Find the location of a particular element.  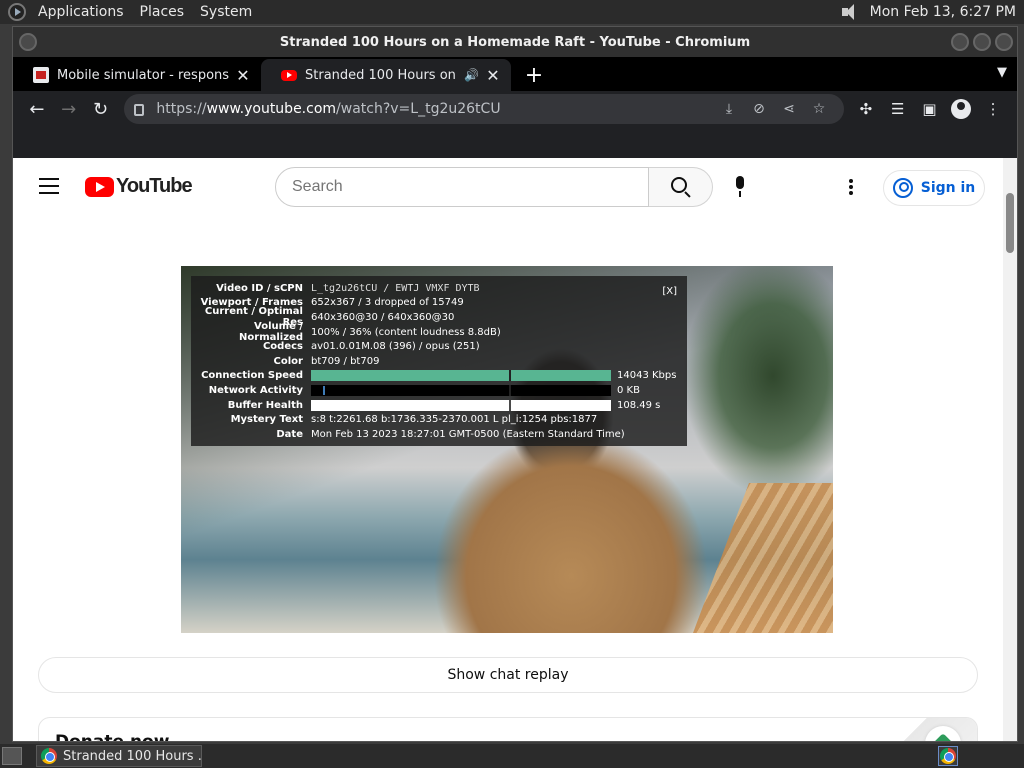

bookmark-star-icon: ☆ is located at coordinates (819, 109).